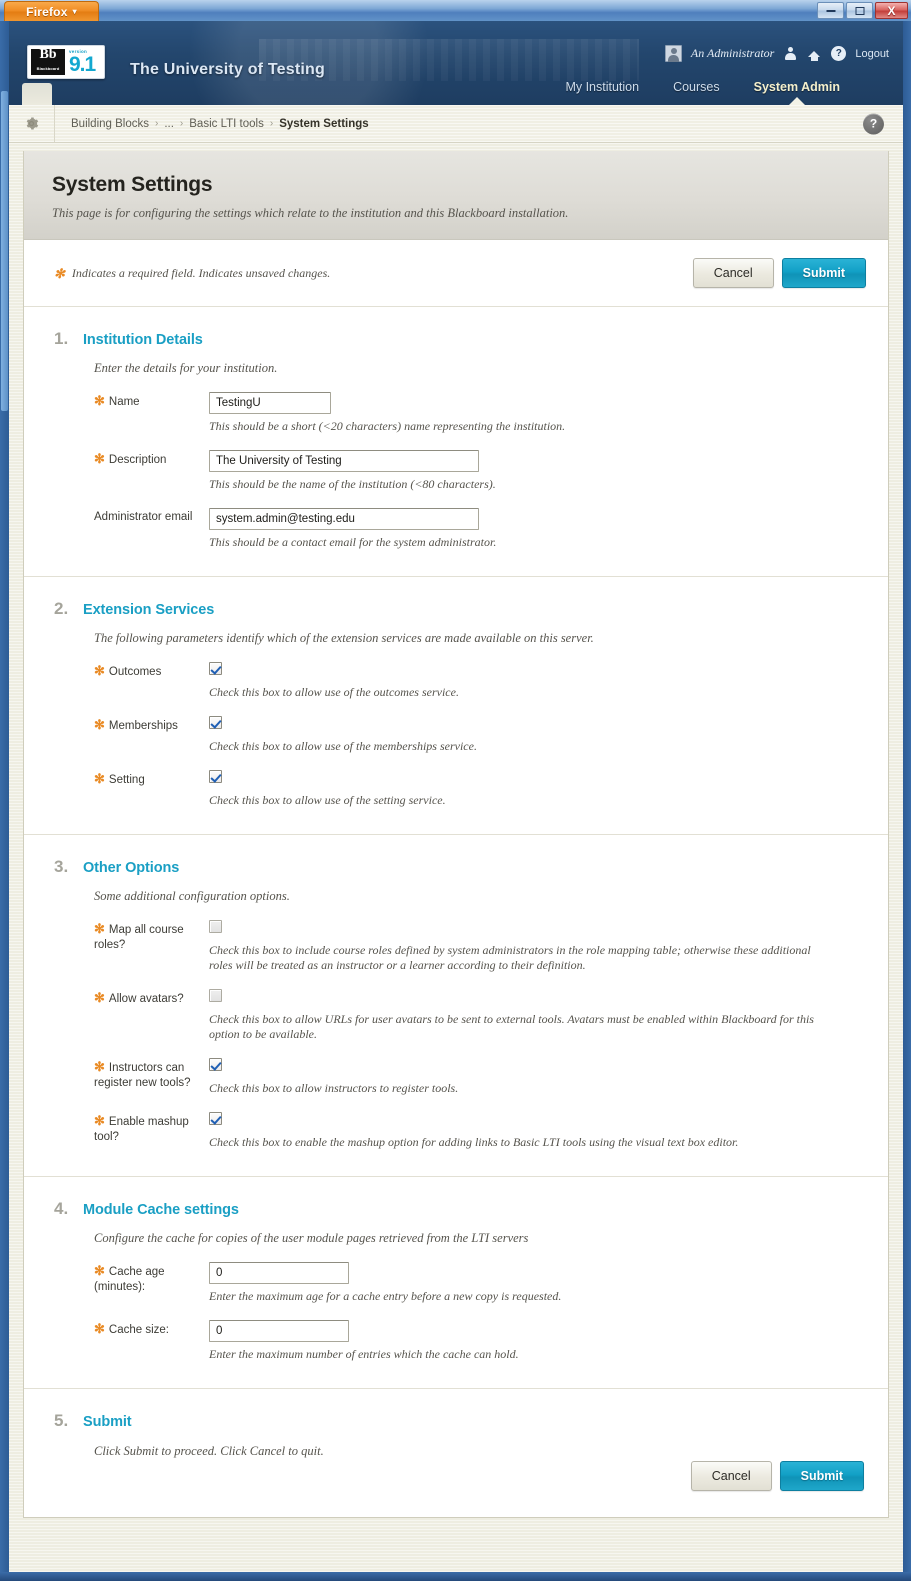 The width and height of the screenshot is (911, 1581). I want to click on instructors-register-tools-checkbox, so click(215, 1064).